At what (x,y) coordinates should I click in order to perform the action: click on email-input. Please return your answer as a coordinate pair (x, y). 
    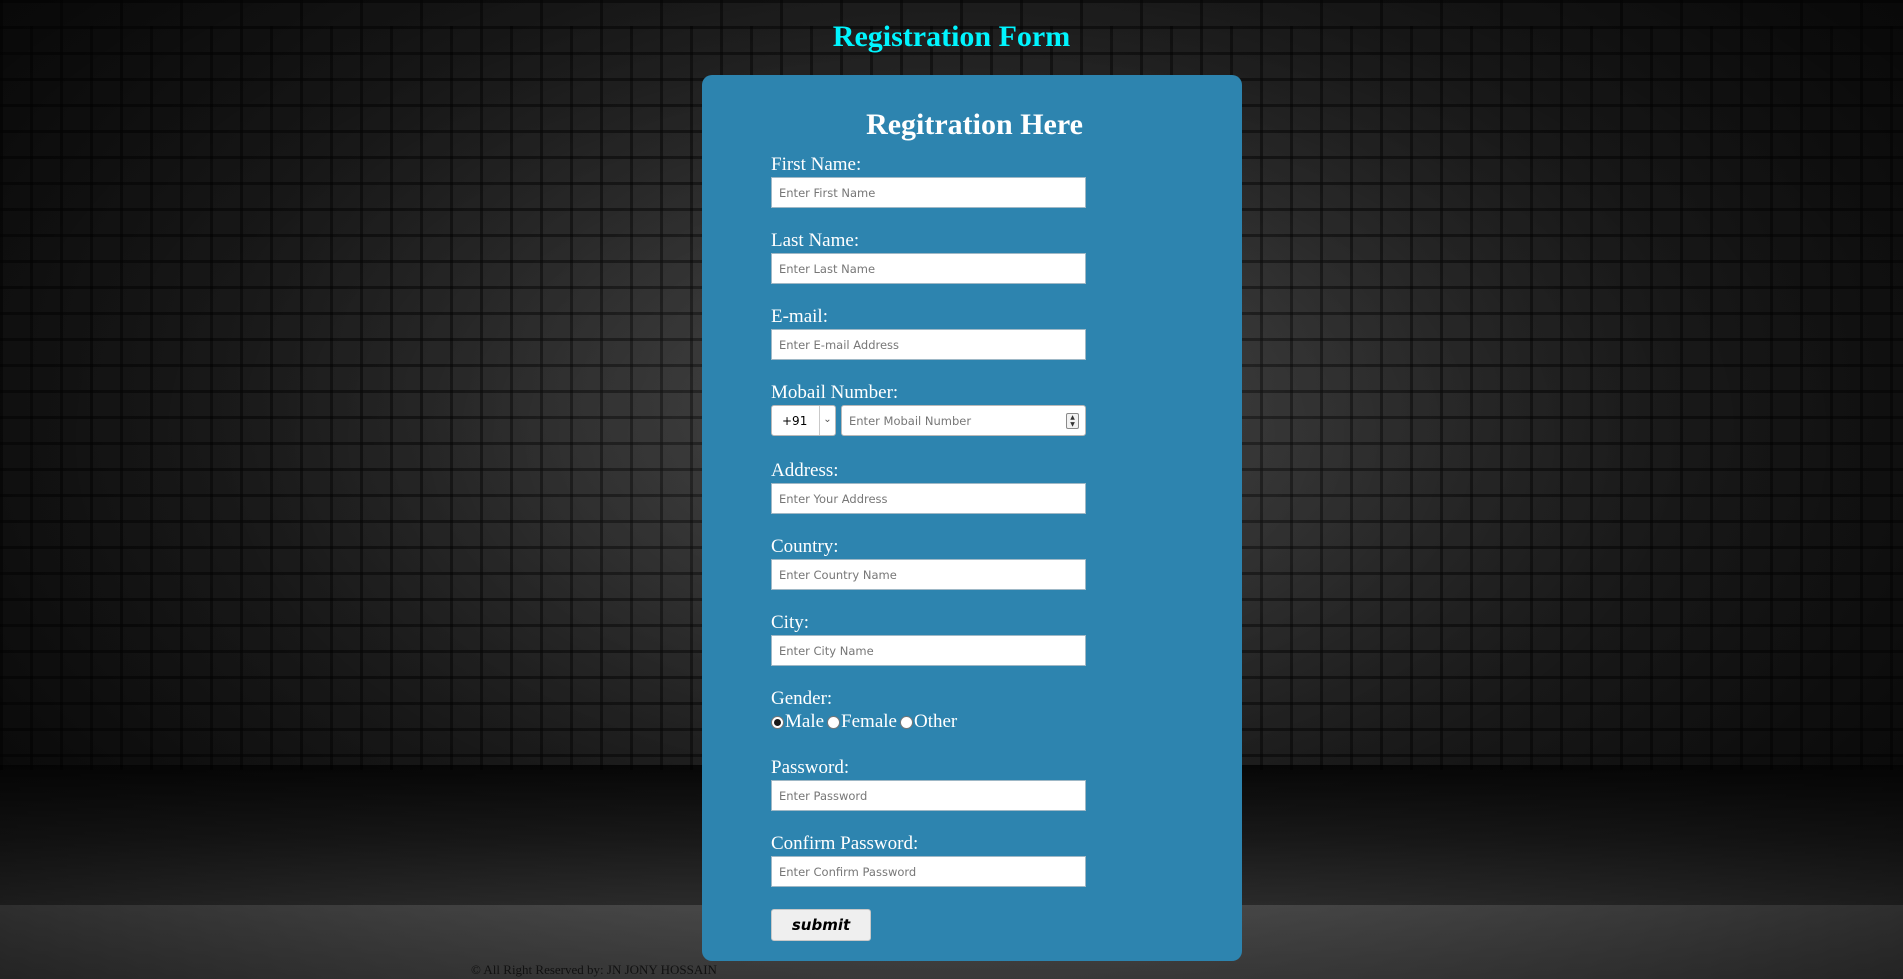
    Looking at the image, I should click on (928, 344).